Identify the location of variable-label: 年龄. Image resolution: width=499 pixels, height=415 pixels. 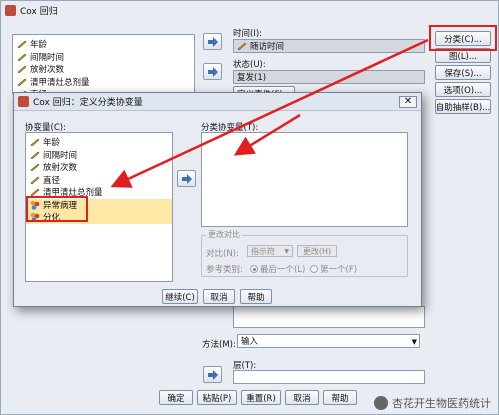
(39, 45).